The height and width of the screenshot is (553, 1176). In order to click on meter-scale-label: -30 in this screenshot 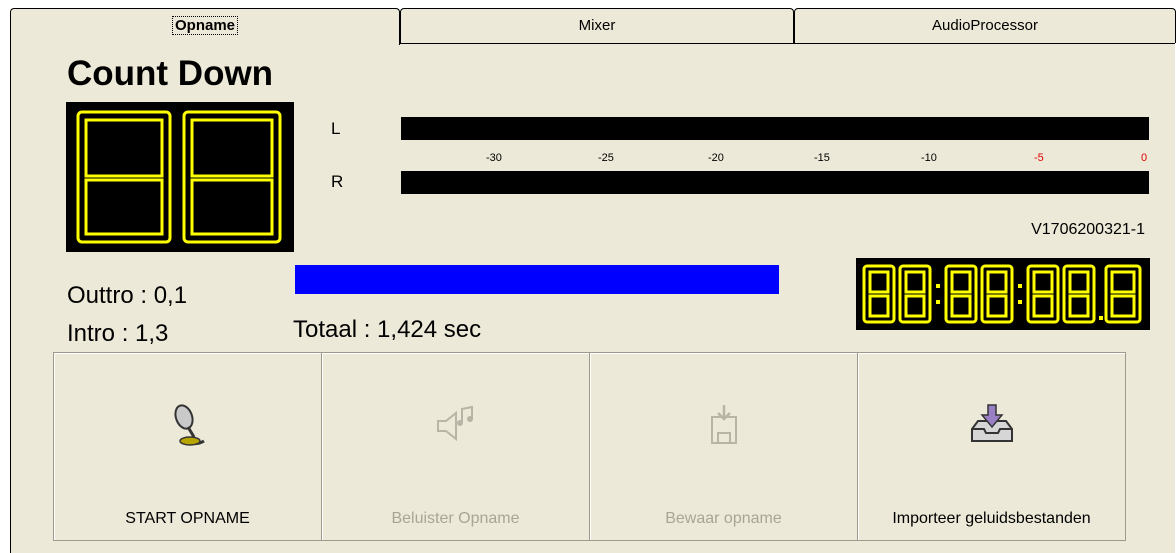, I will do `click(494, 158)`.